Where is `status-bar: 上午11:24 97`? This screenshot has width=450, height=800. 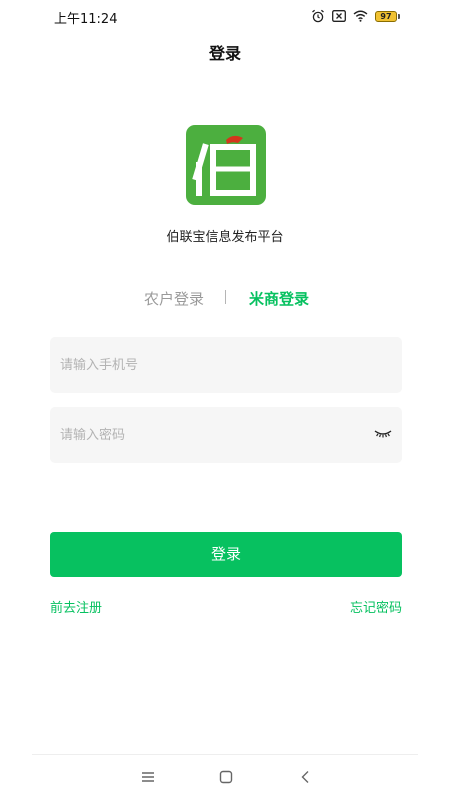 status-bar: 上午11:24 97 is located at coordinates (225, 16).